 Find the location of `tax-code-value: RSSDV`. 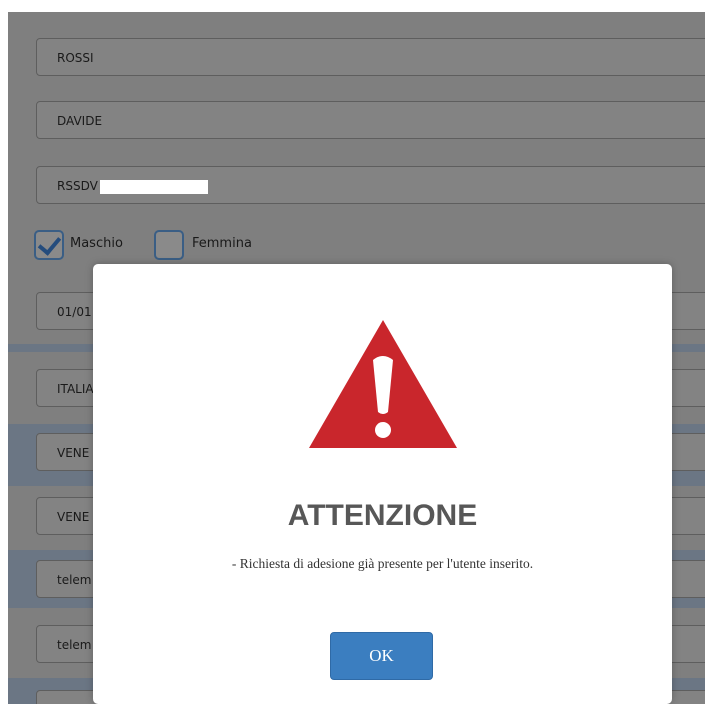

tax-code-value: RSSDV is located at coordinates (77, 186).